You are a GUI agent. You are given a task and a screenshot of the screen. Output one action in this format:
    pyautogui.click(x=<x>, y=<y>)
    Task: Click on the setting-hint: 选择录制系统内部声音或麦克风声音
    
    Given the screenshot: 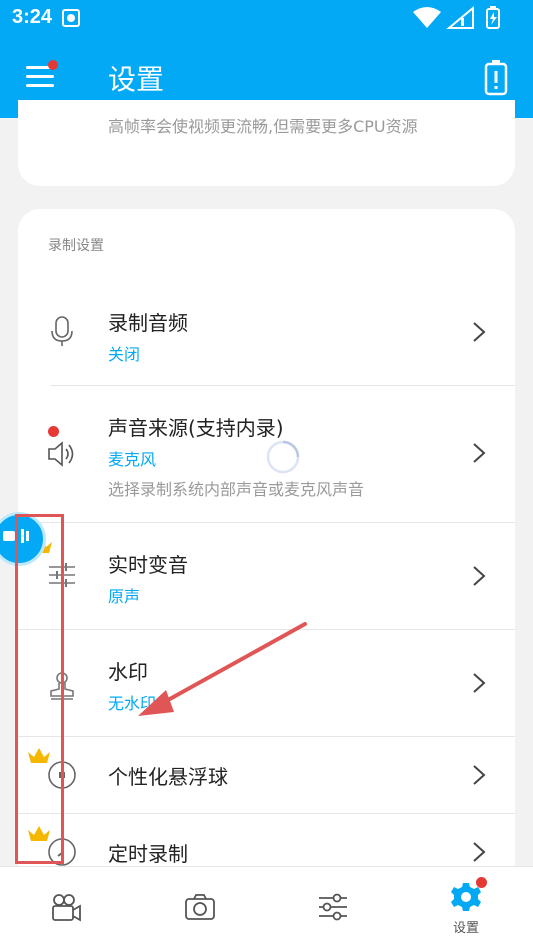 What is the action you would take?
    pyautogui.click(x=236, y=489)
    